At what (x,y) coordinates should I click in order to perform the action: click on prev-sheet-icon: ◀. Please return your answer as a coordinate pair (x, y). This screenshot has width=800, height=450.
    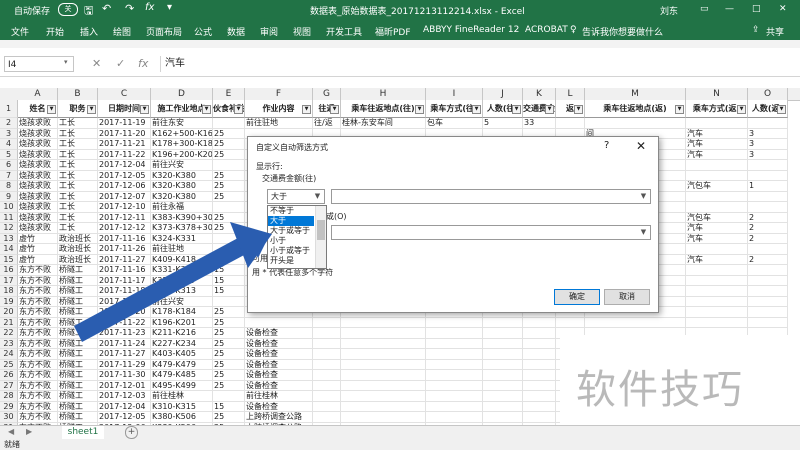
    Looking at the image, I should click on (11, 431).